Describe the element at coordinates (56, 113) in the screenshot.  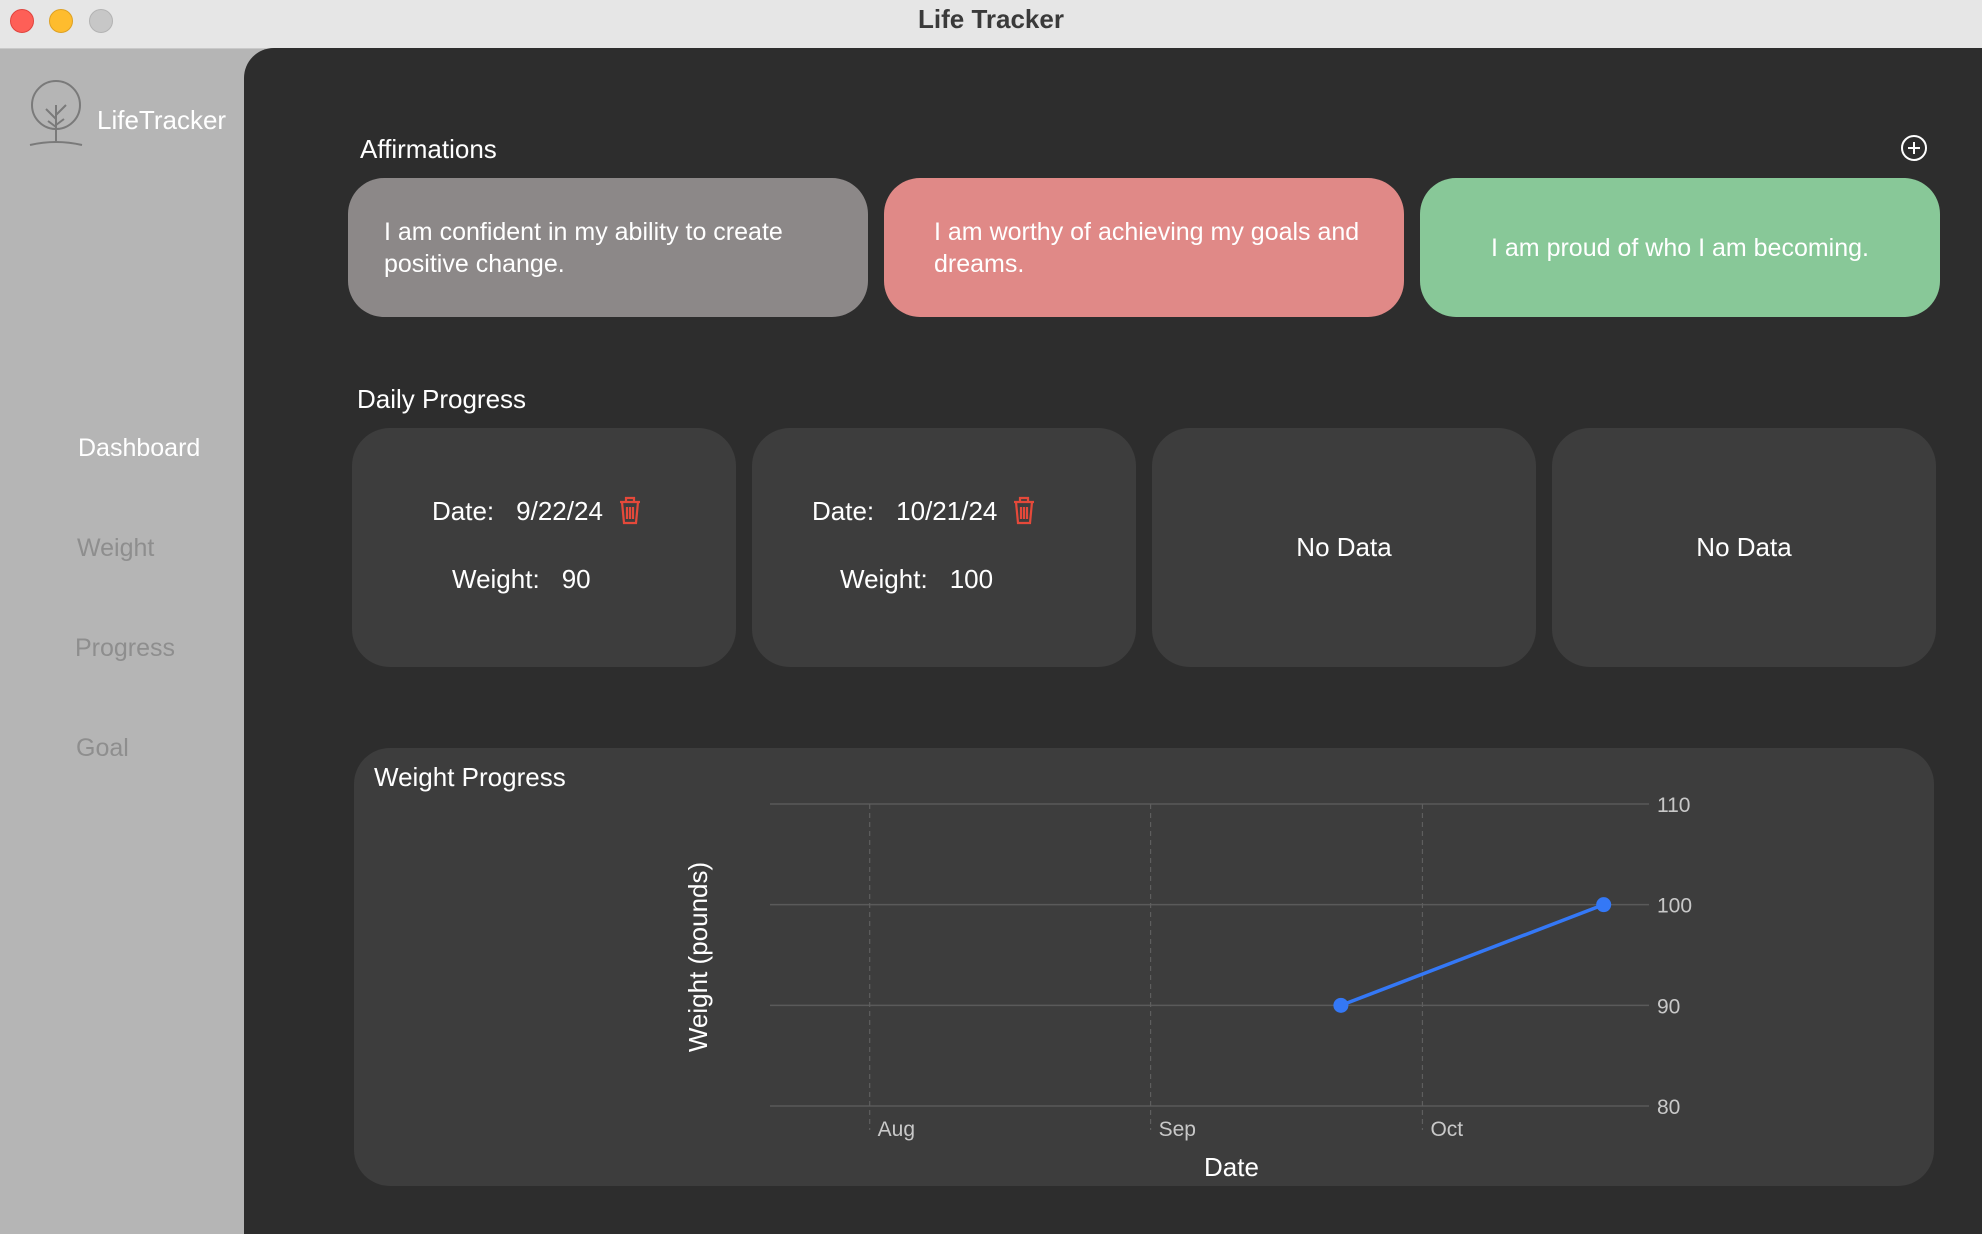
I see `tree-logo-icon` at that location.